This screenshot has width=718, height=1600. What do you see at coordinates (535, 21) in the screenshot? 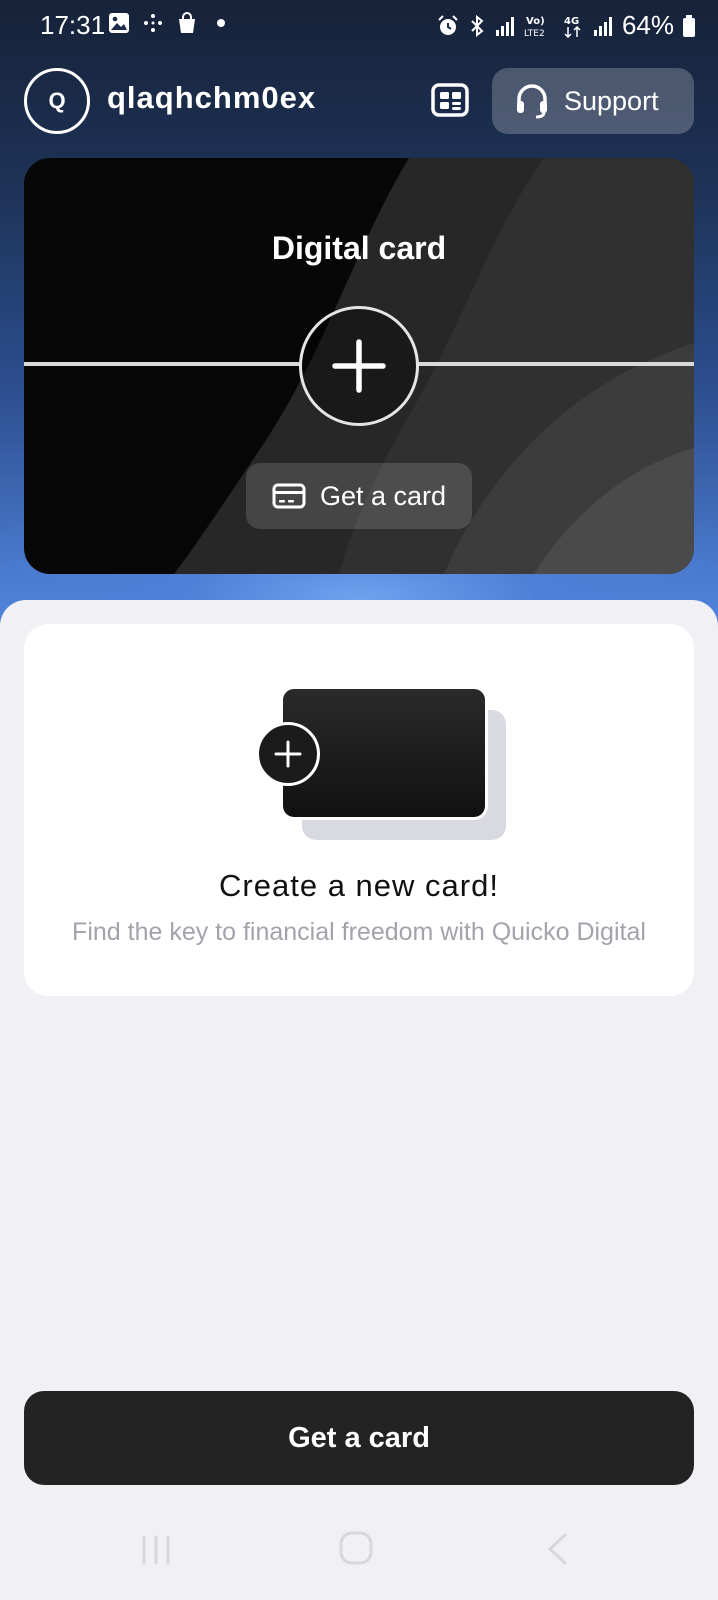
I see `svg-text: Vo)` at bounding box center [535, 21].